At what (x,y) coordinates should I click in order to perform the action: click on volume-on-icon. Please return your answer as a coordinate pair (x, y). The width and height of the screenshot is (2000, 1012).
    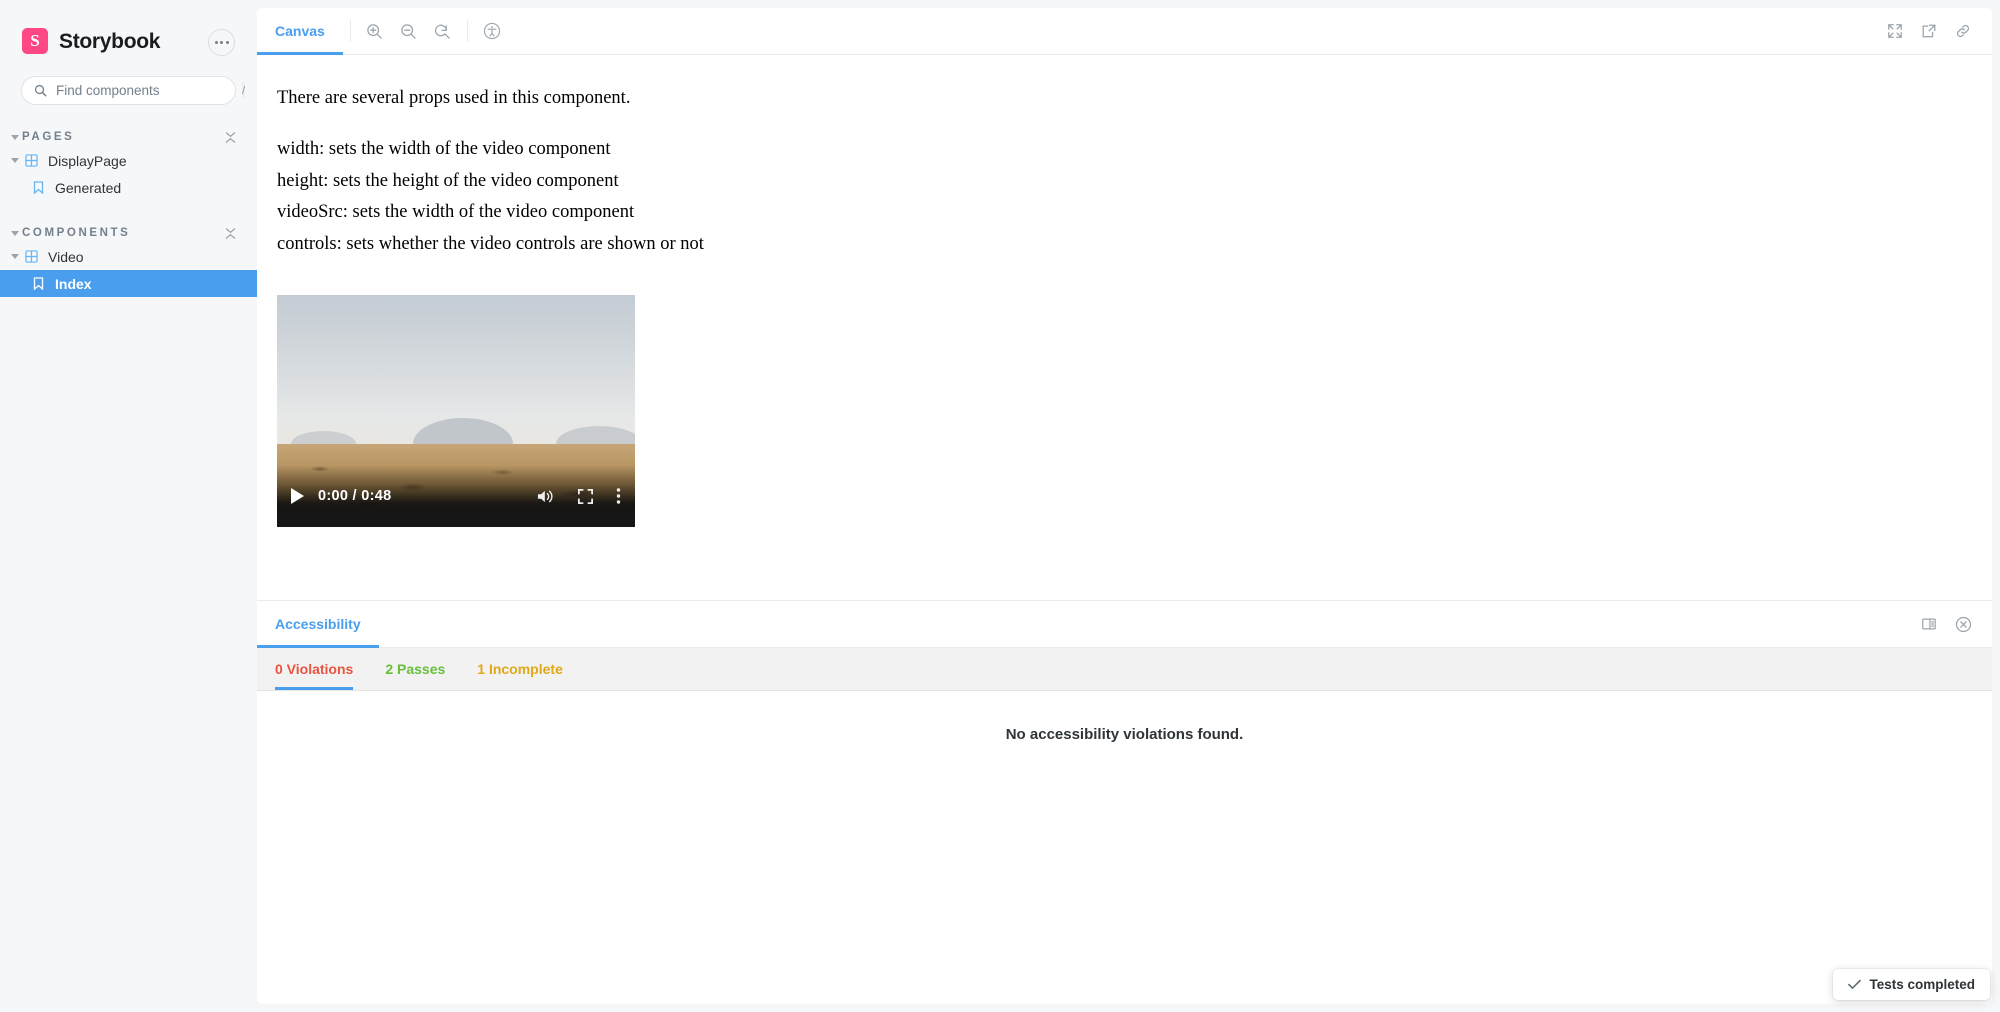
    Looking at the image, I should click on (545, 496).